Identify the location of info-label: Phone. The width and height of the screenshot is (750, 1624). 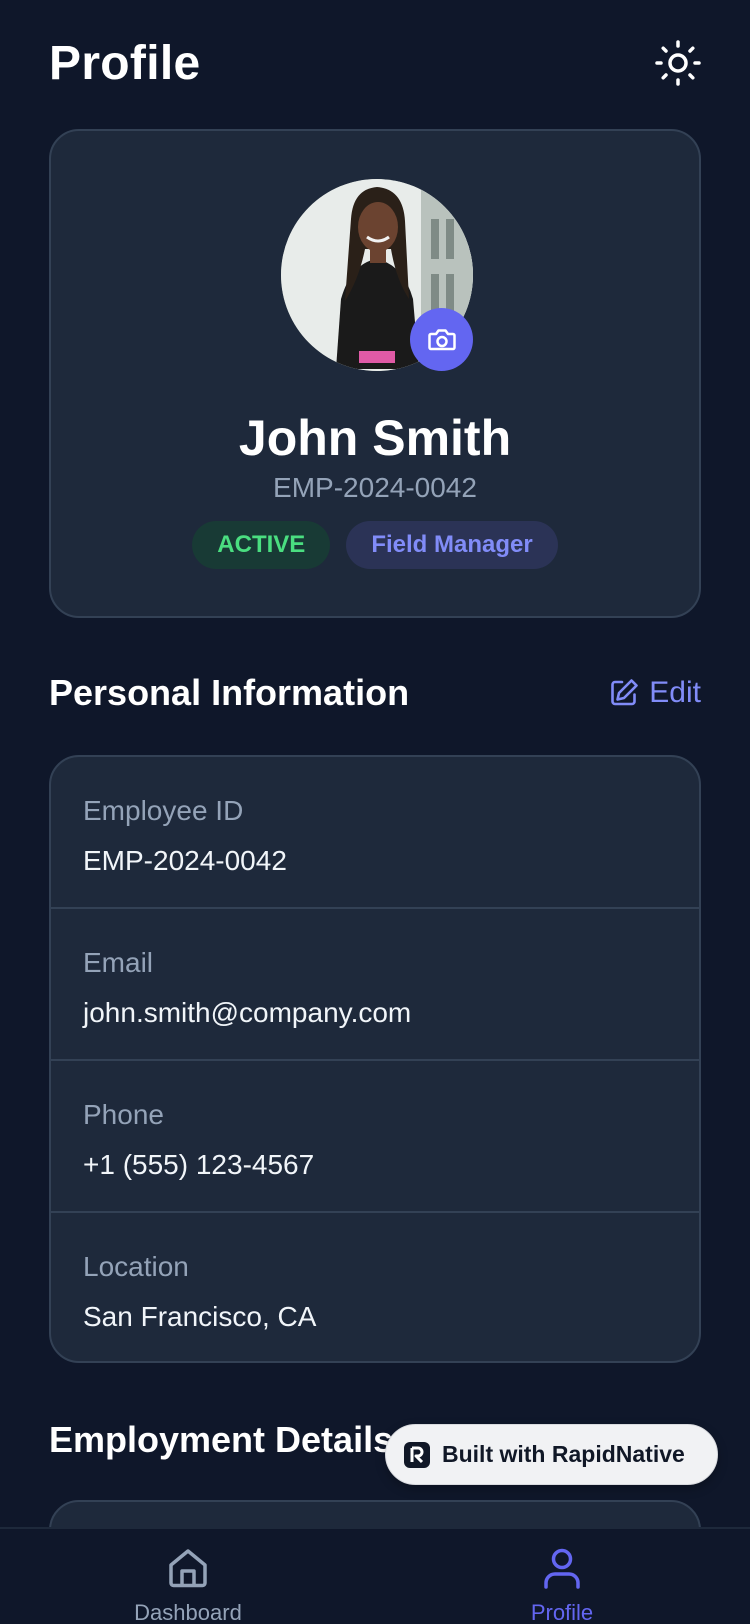
(123, 1114).